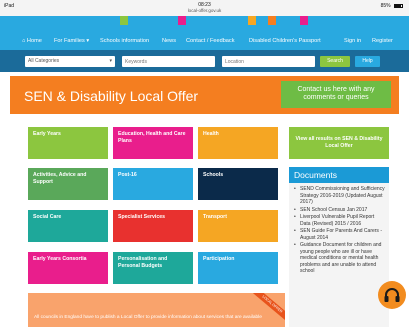 The width and height of the screenshot is (409, 327). What do you see at coordinates (169, 41) in the screenshot?
I see `nav-news: News` at bounding box center [169, 41].